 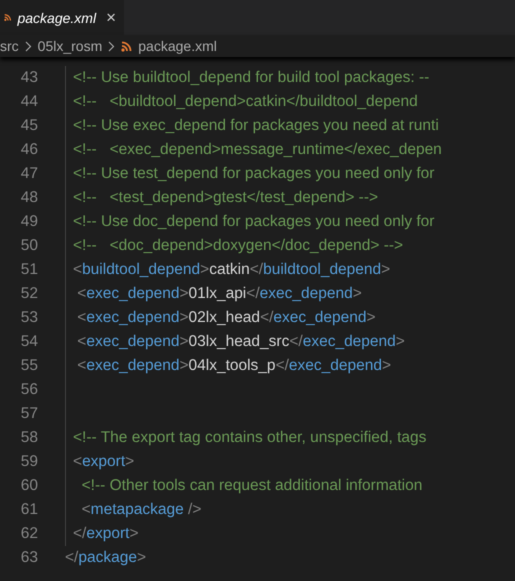 What do you see at coordinates (29, 462) in the screenshot?
I see `line-number: 59` at bounding box center [29, 462].